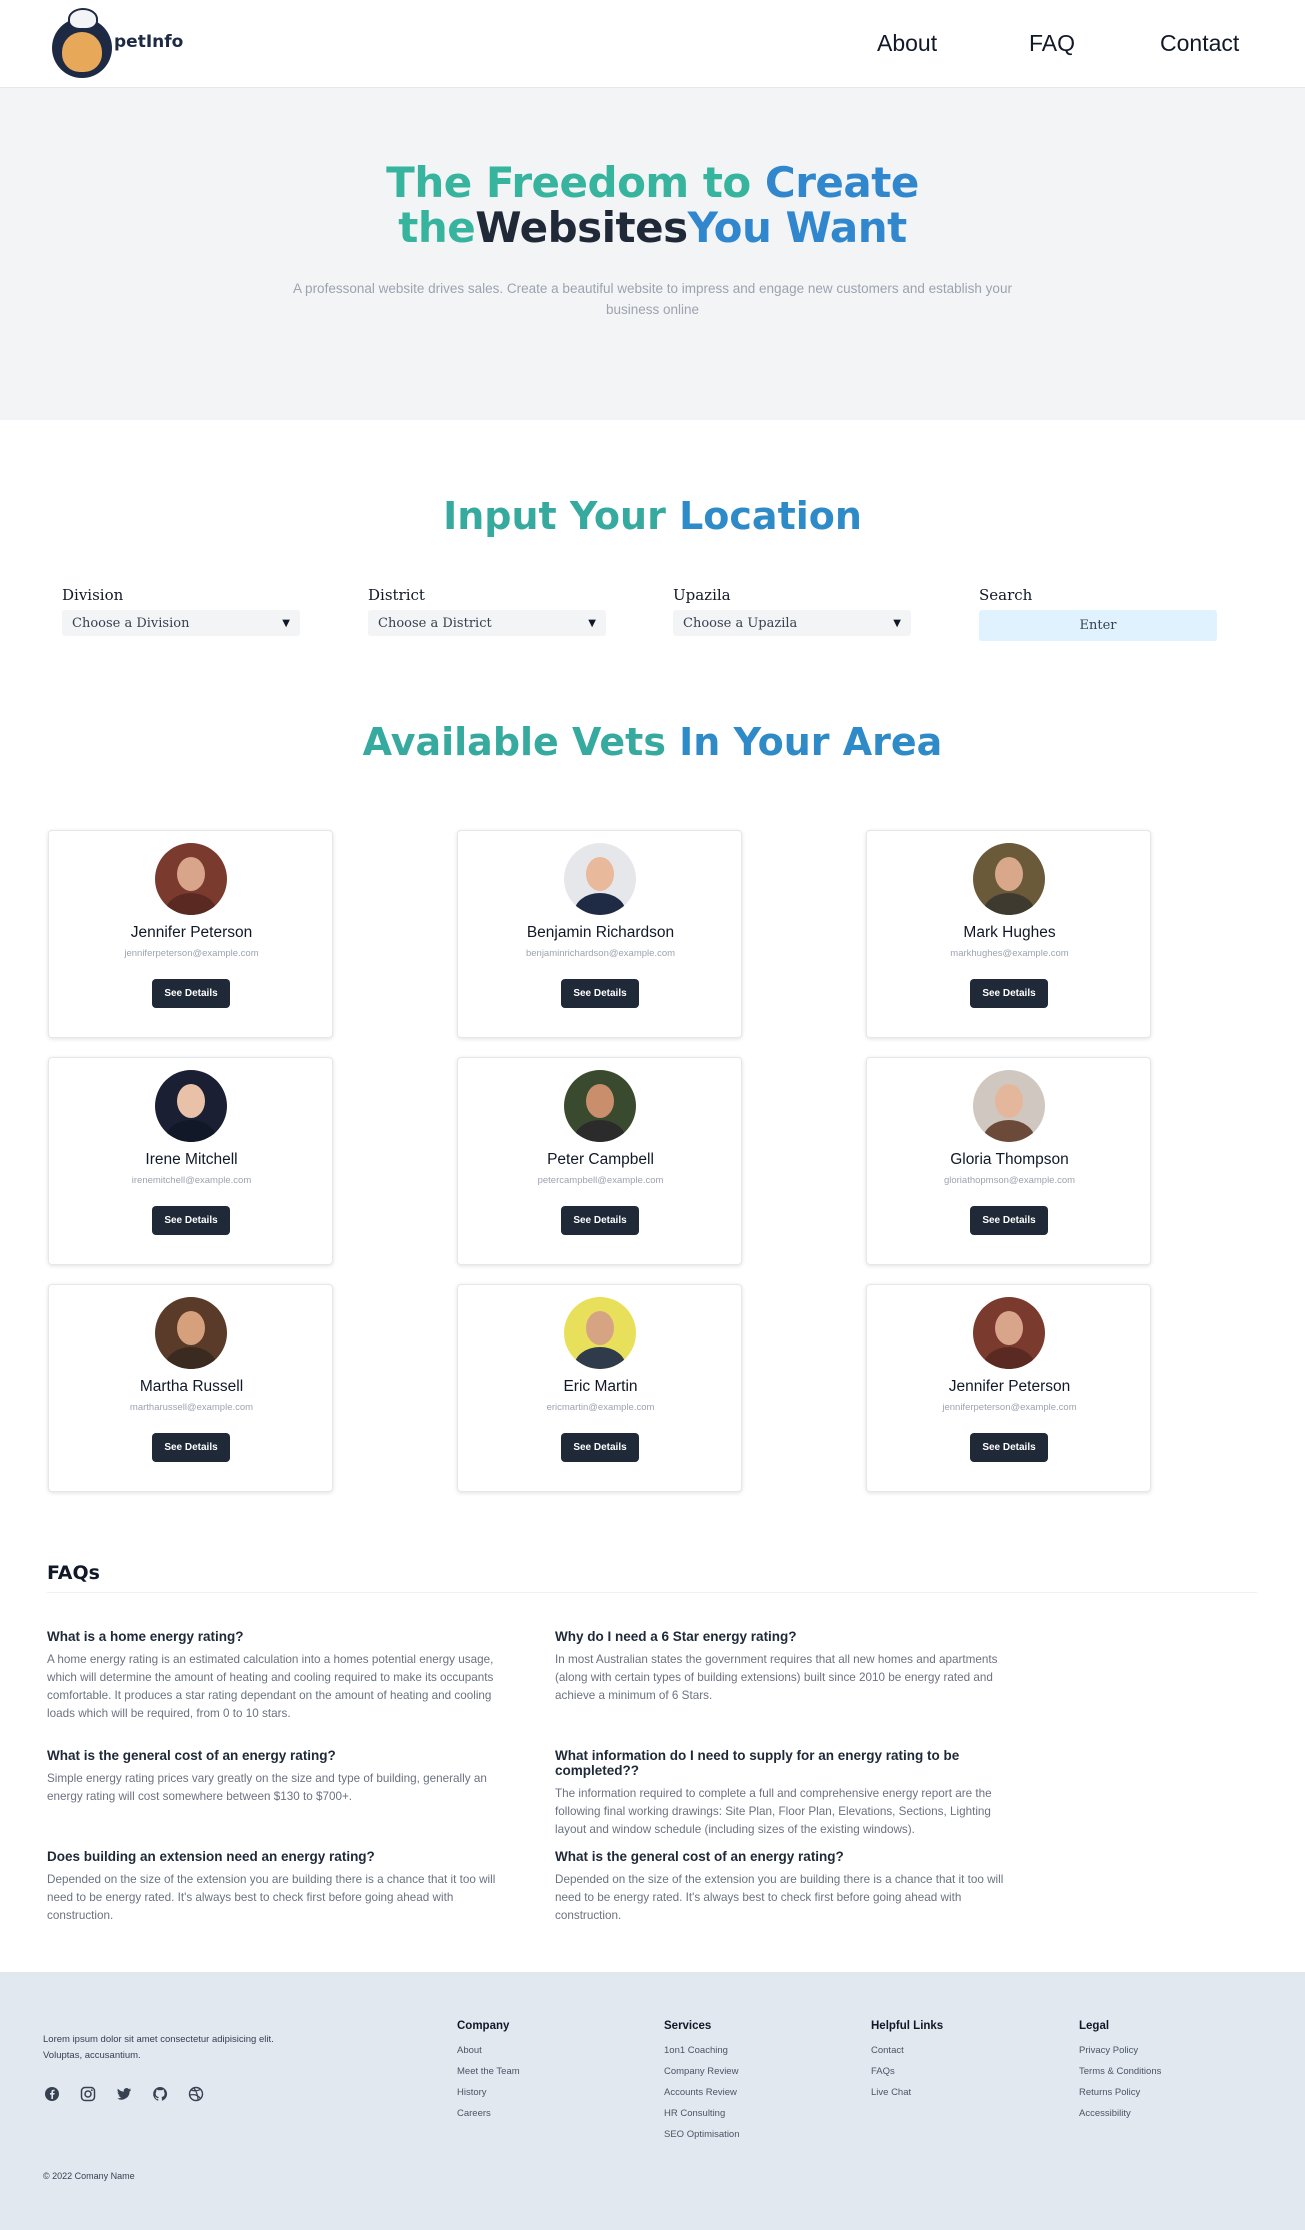  Describe the element at coordinates (811, 742) in the screenshot. I see `vets-title-part: In Your Area` at that location.